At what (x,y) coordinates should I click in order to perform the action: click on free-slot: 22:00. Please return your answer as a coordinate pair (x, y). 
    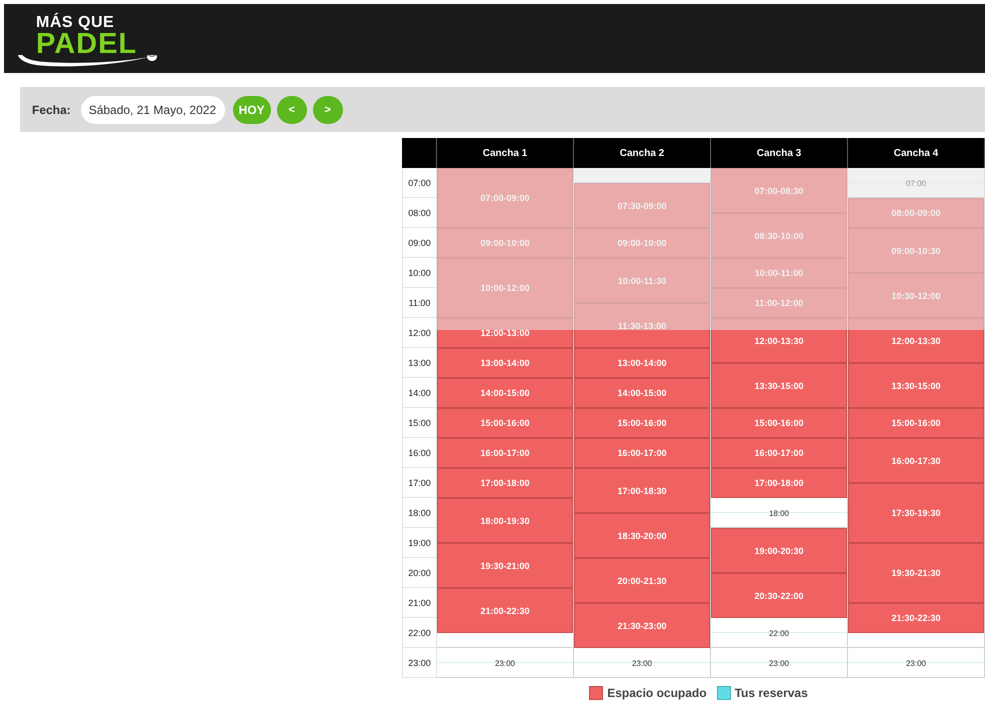
    Looking at the image, I should click on (779, 633).